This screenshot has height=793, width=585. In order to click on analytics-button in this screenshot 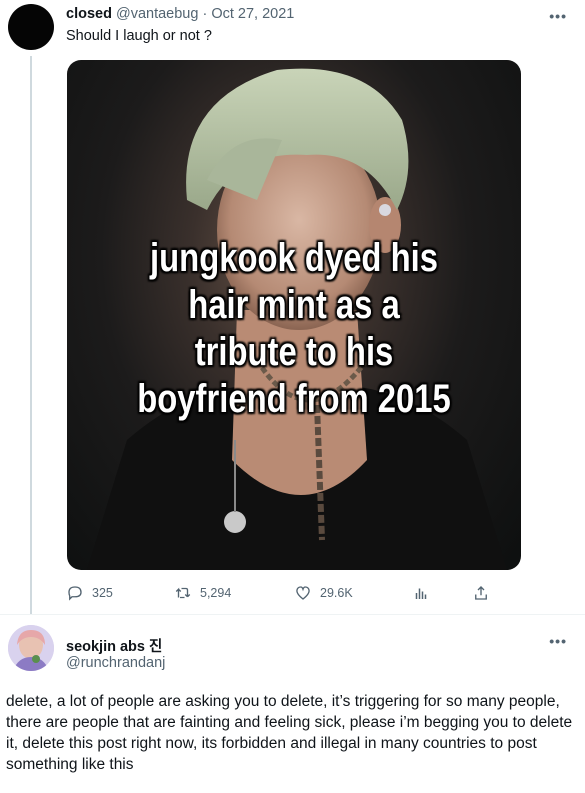, I will do `click(421, 593)`.